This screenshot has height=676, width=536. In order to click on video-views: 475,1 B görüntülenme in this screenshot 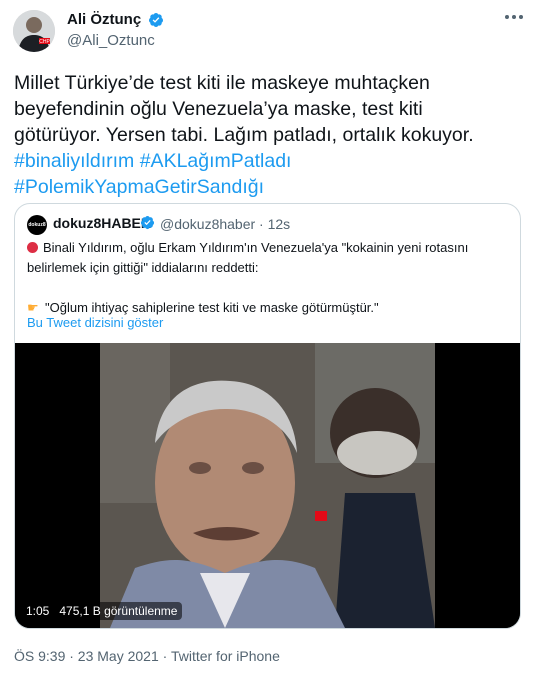, I will do `click(118, 611)`.